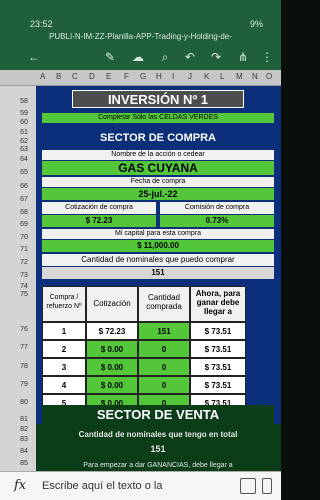  Describe the element at coordinates (126, 76) in the screenshot. I see `column-header: F` at that location.